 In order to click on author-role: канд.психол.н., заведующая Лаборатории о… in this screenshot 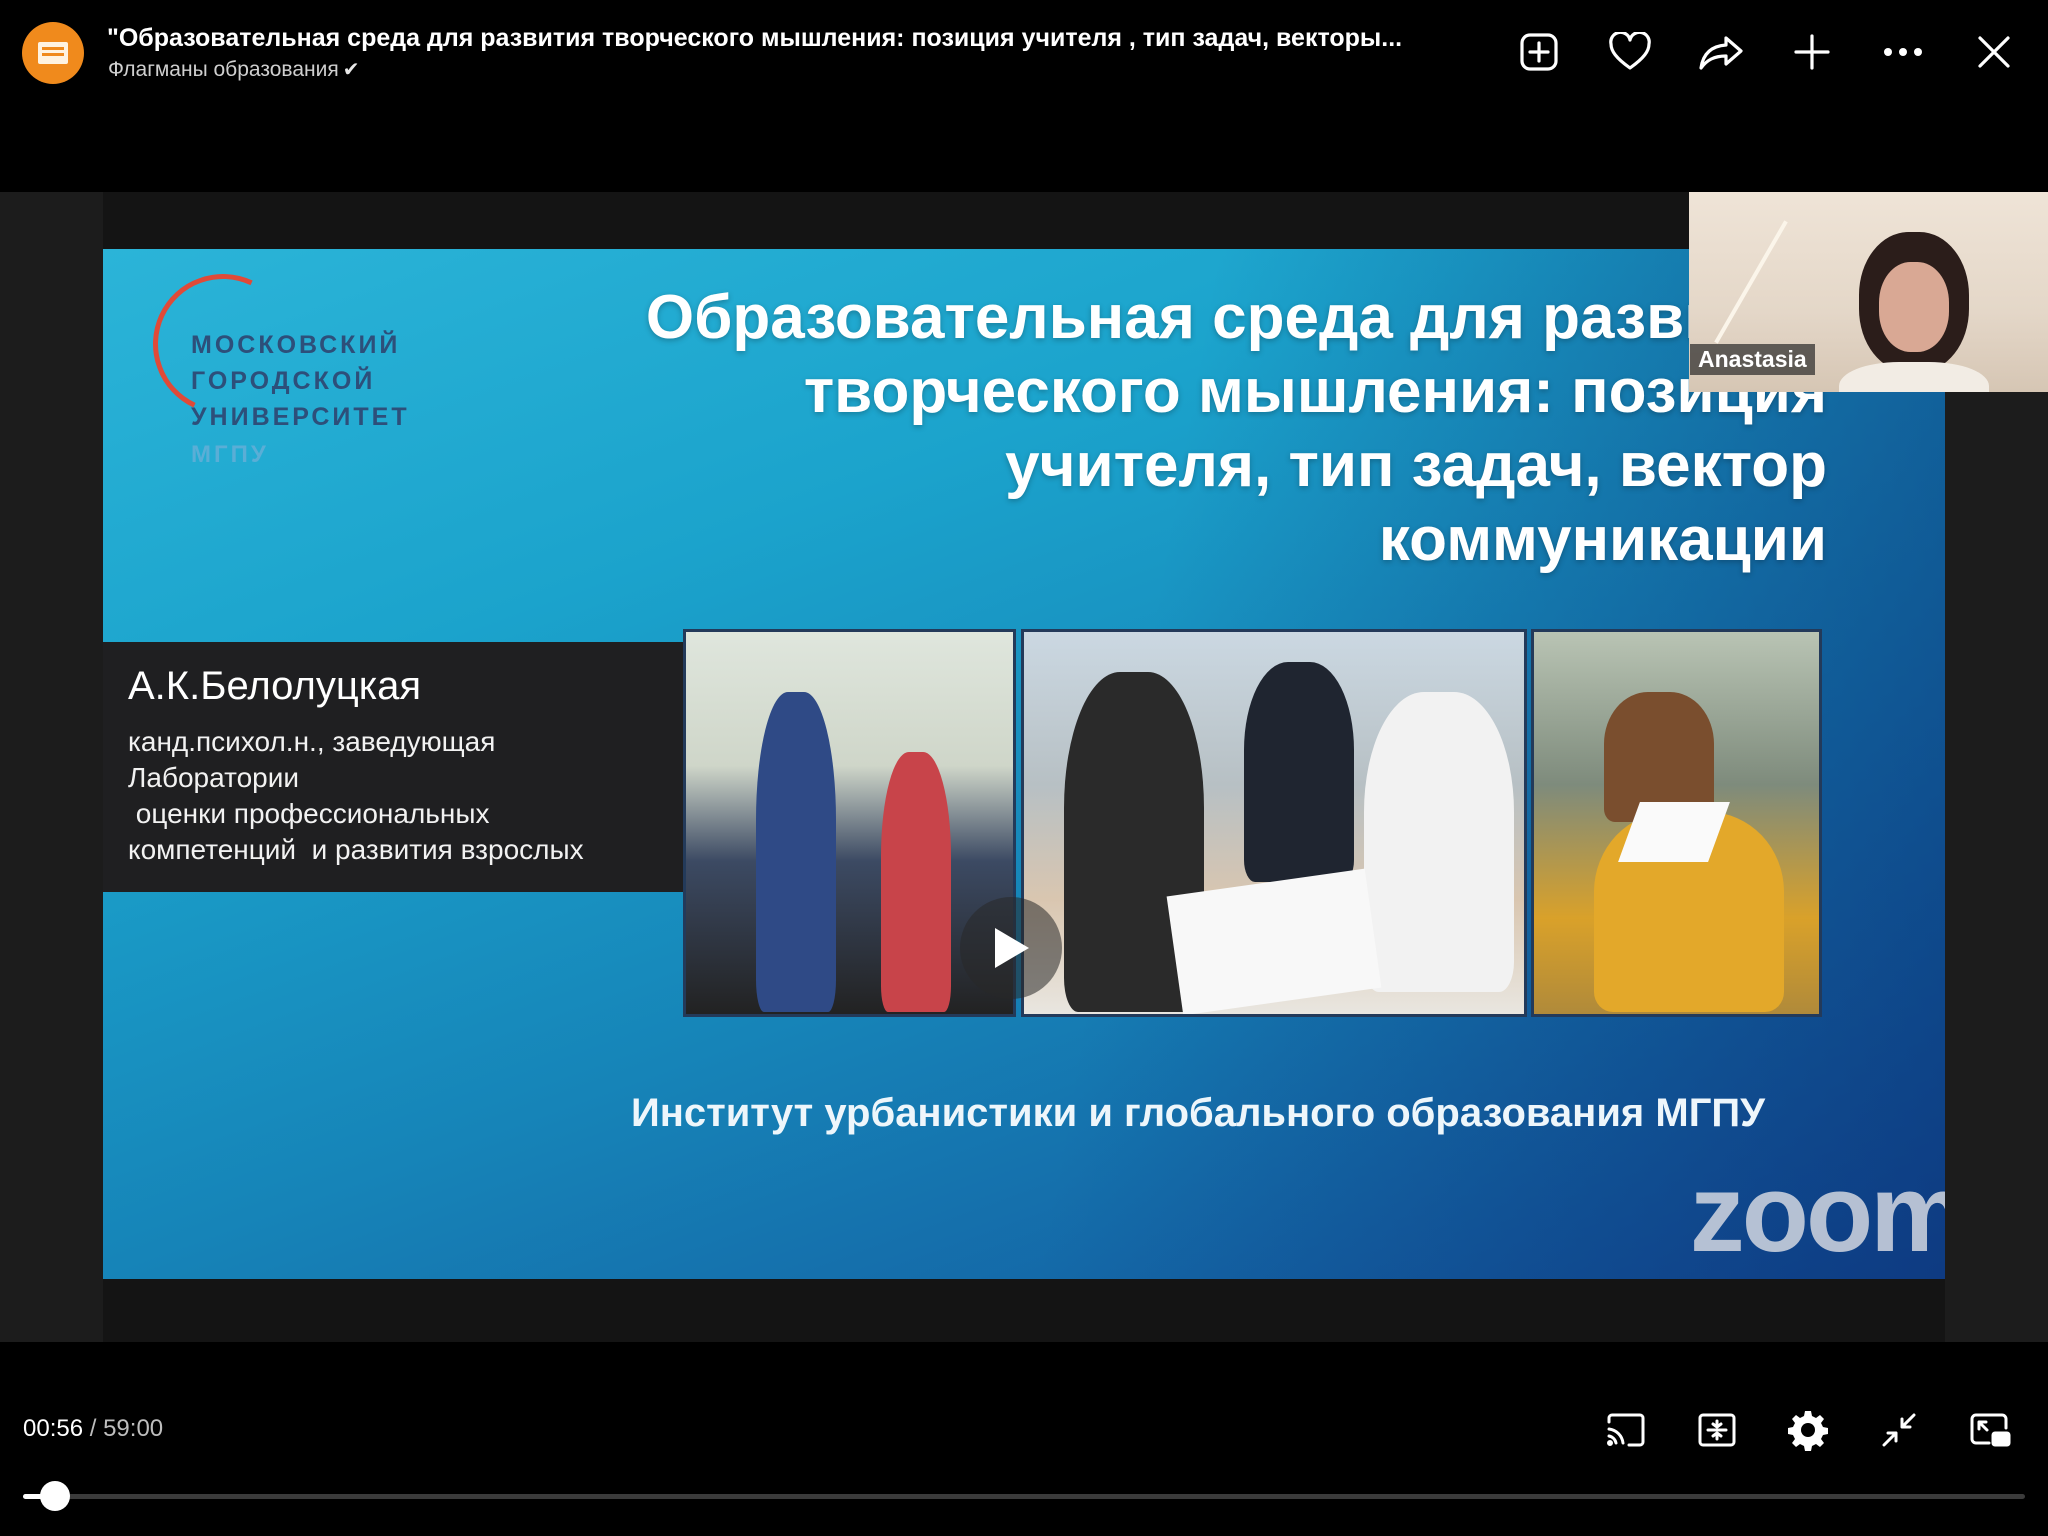, I will do `click(356, 795)`.